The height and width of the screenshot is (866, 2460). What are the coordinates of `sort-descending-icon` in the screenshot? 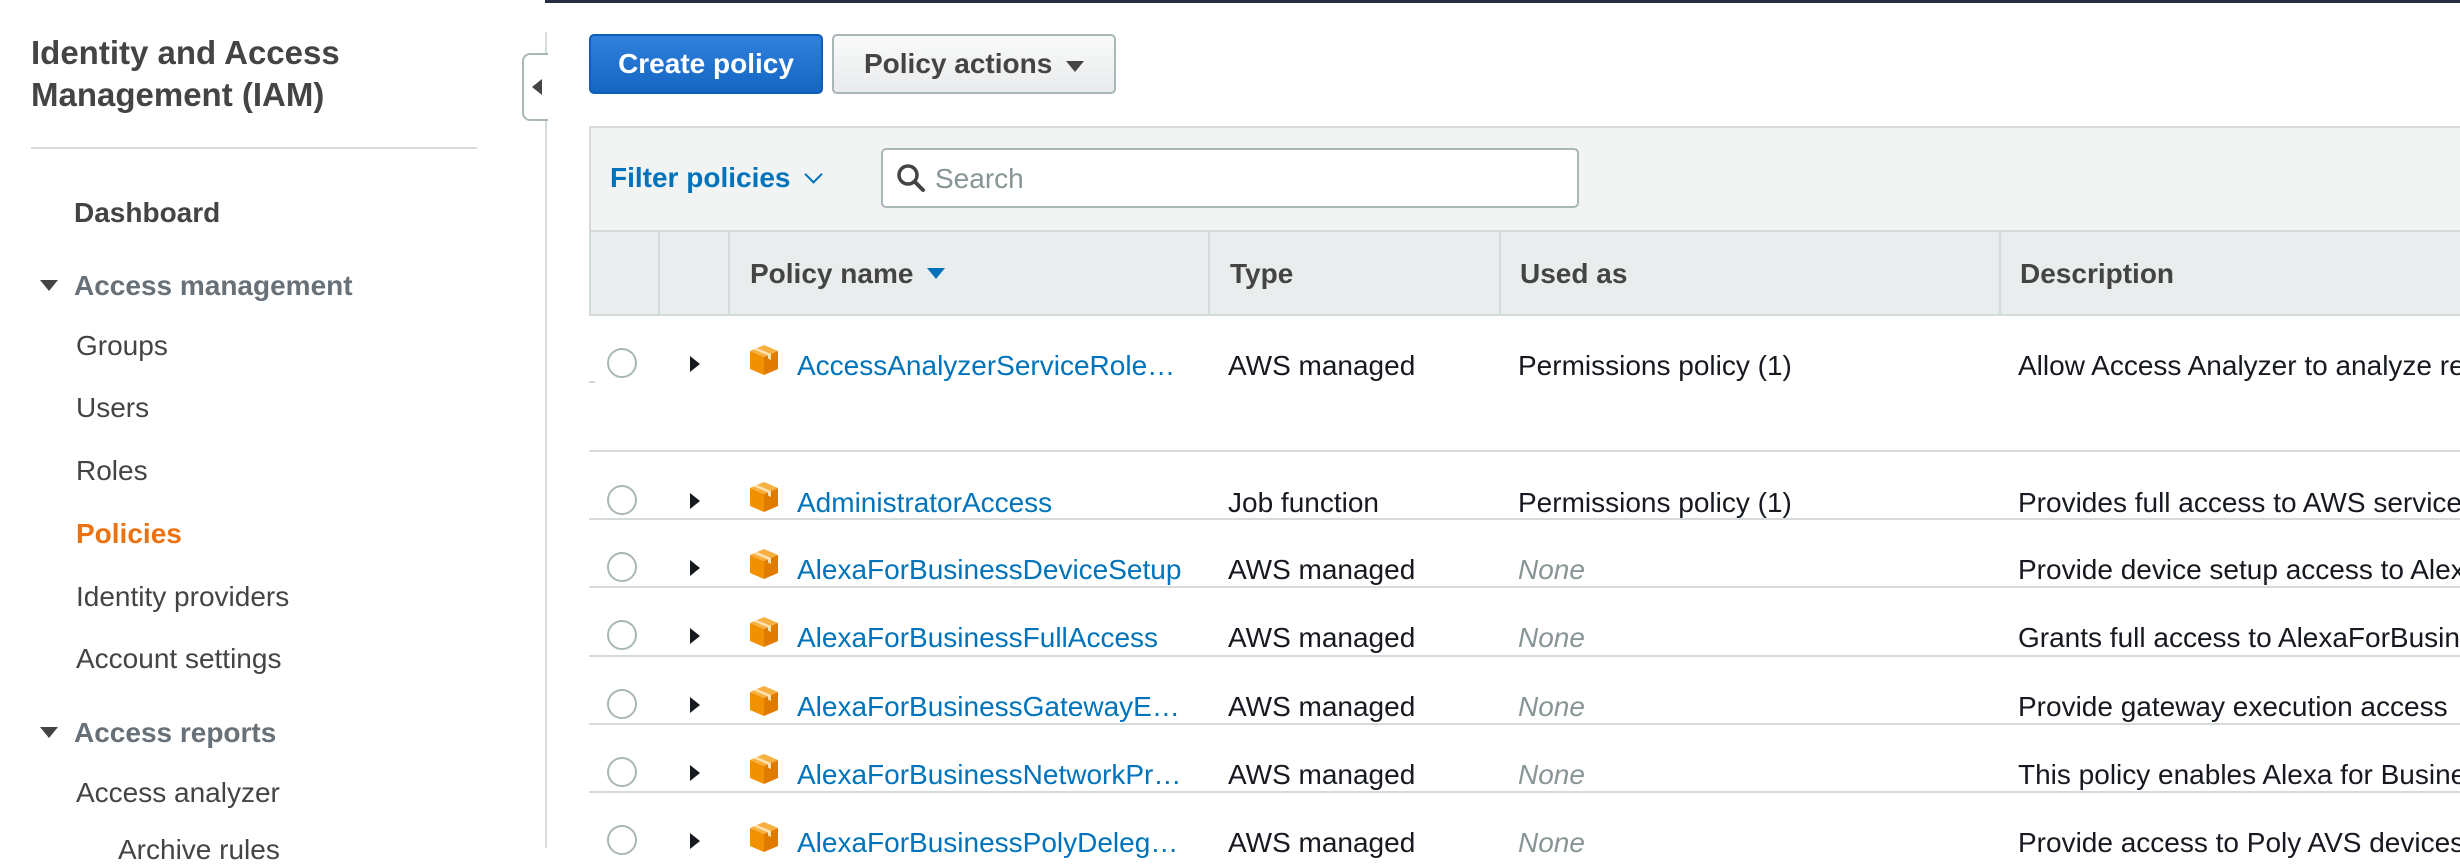 It's located at (936, 274).